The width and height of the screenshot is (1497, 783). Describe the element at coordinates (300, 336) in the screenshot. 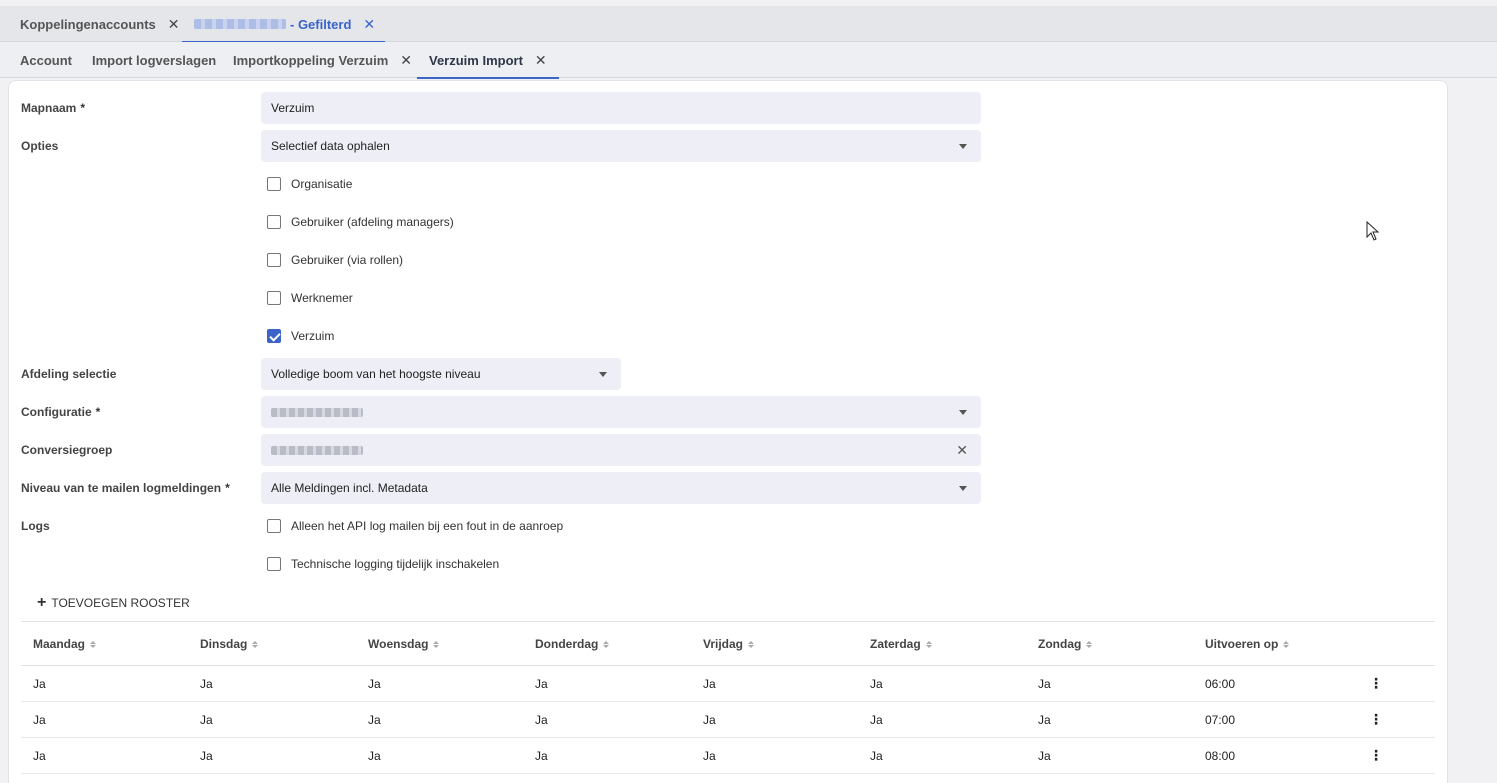

I see `checkbox-verzuim: Verzuim` at that location.